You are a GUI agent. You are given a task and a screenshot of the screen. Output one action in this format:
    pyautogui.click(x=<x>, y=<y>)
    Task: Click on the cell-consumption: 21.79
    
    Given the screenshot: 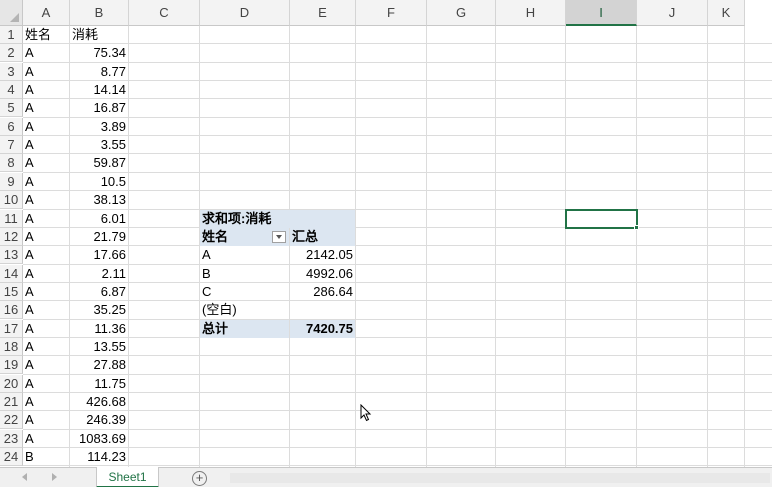 What is the action you would take?
    pyautogui.click(x=99, y=237)
    